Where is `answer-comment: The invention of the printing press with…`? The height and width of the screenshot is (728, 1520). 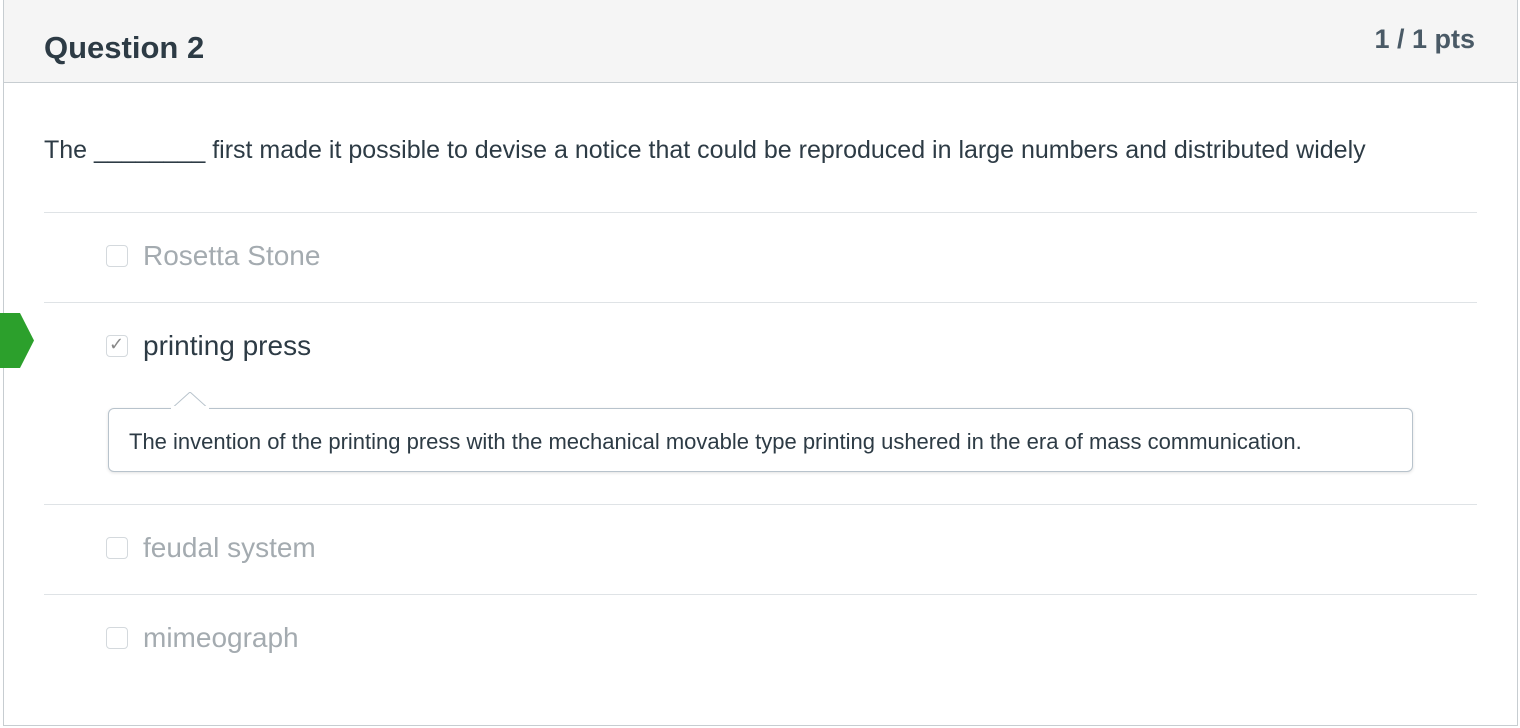
answer-comment: The invention of the printing press with… is located at coordinates (760, 440).